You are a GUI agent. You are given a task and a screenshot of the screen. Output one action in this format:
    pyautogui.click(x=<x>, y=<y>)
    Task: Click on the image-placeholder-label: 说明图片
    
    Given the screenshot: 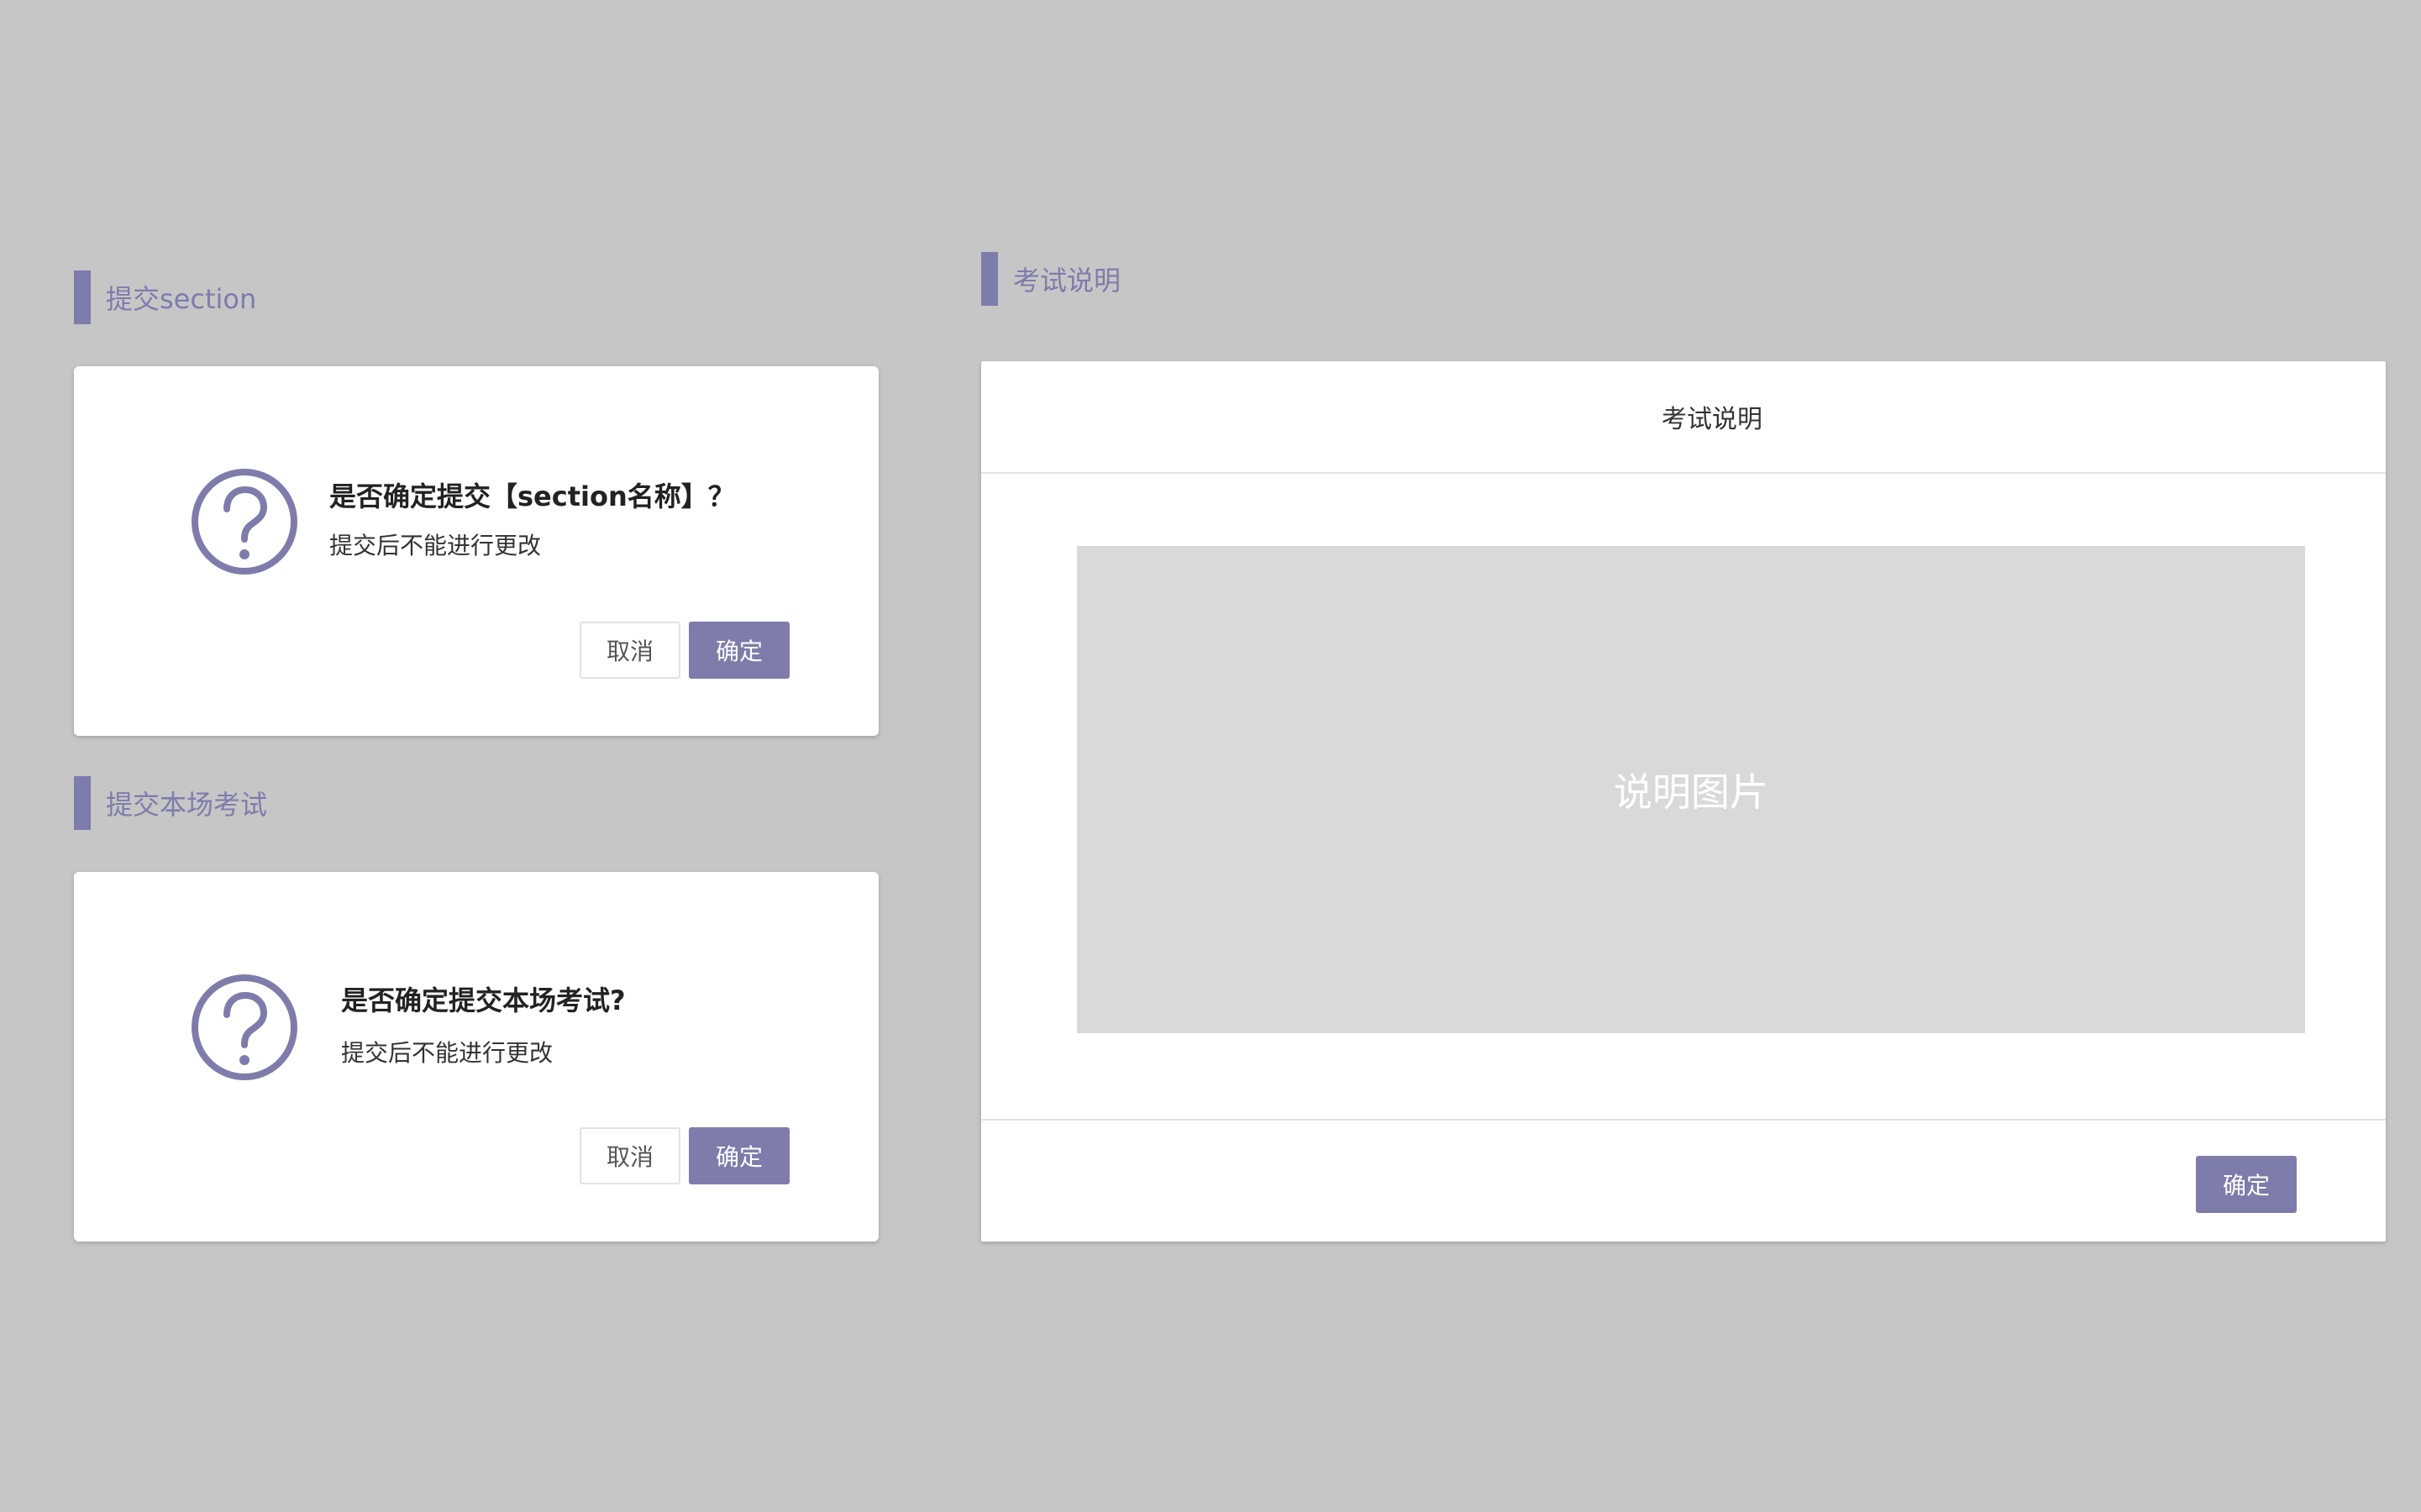 What is the action you would take?
    pyautogui.click(x=1691, y=792)
    